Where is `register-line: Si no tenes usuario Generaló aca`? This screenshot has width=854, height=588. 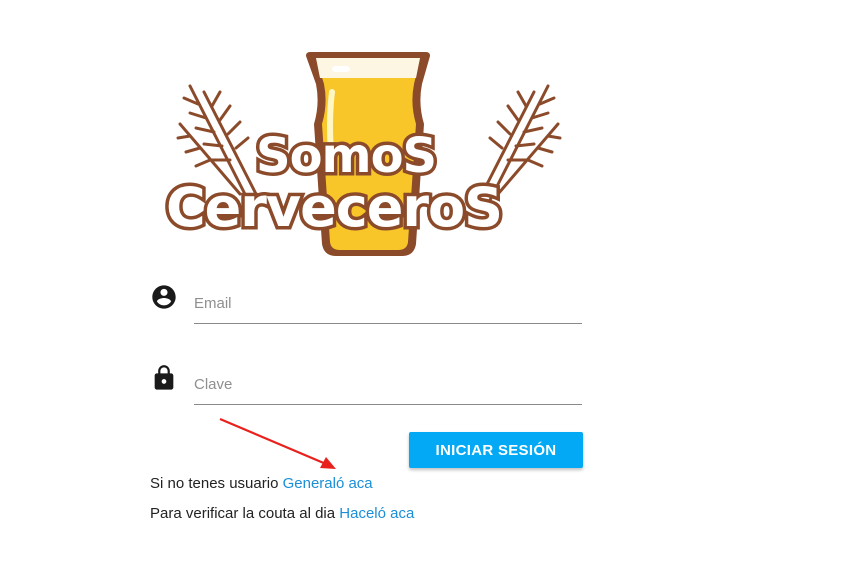 register-line: Si no tenes usuario Generaló aca is located at coordinates (261, 483).